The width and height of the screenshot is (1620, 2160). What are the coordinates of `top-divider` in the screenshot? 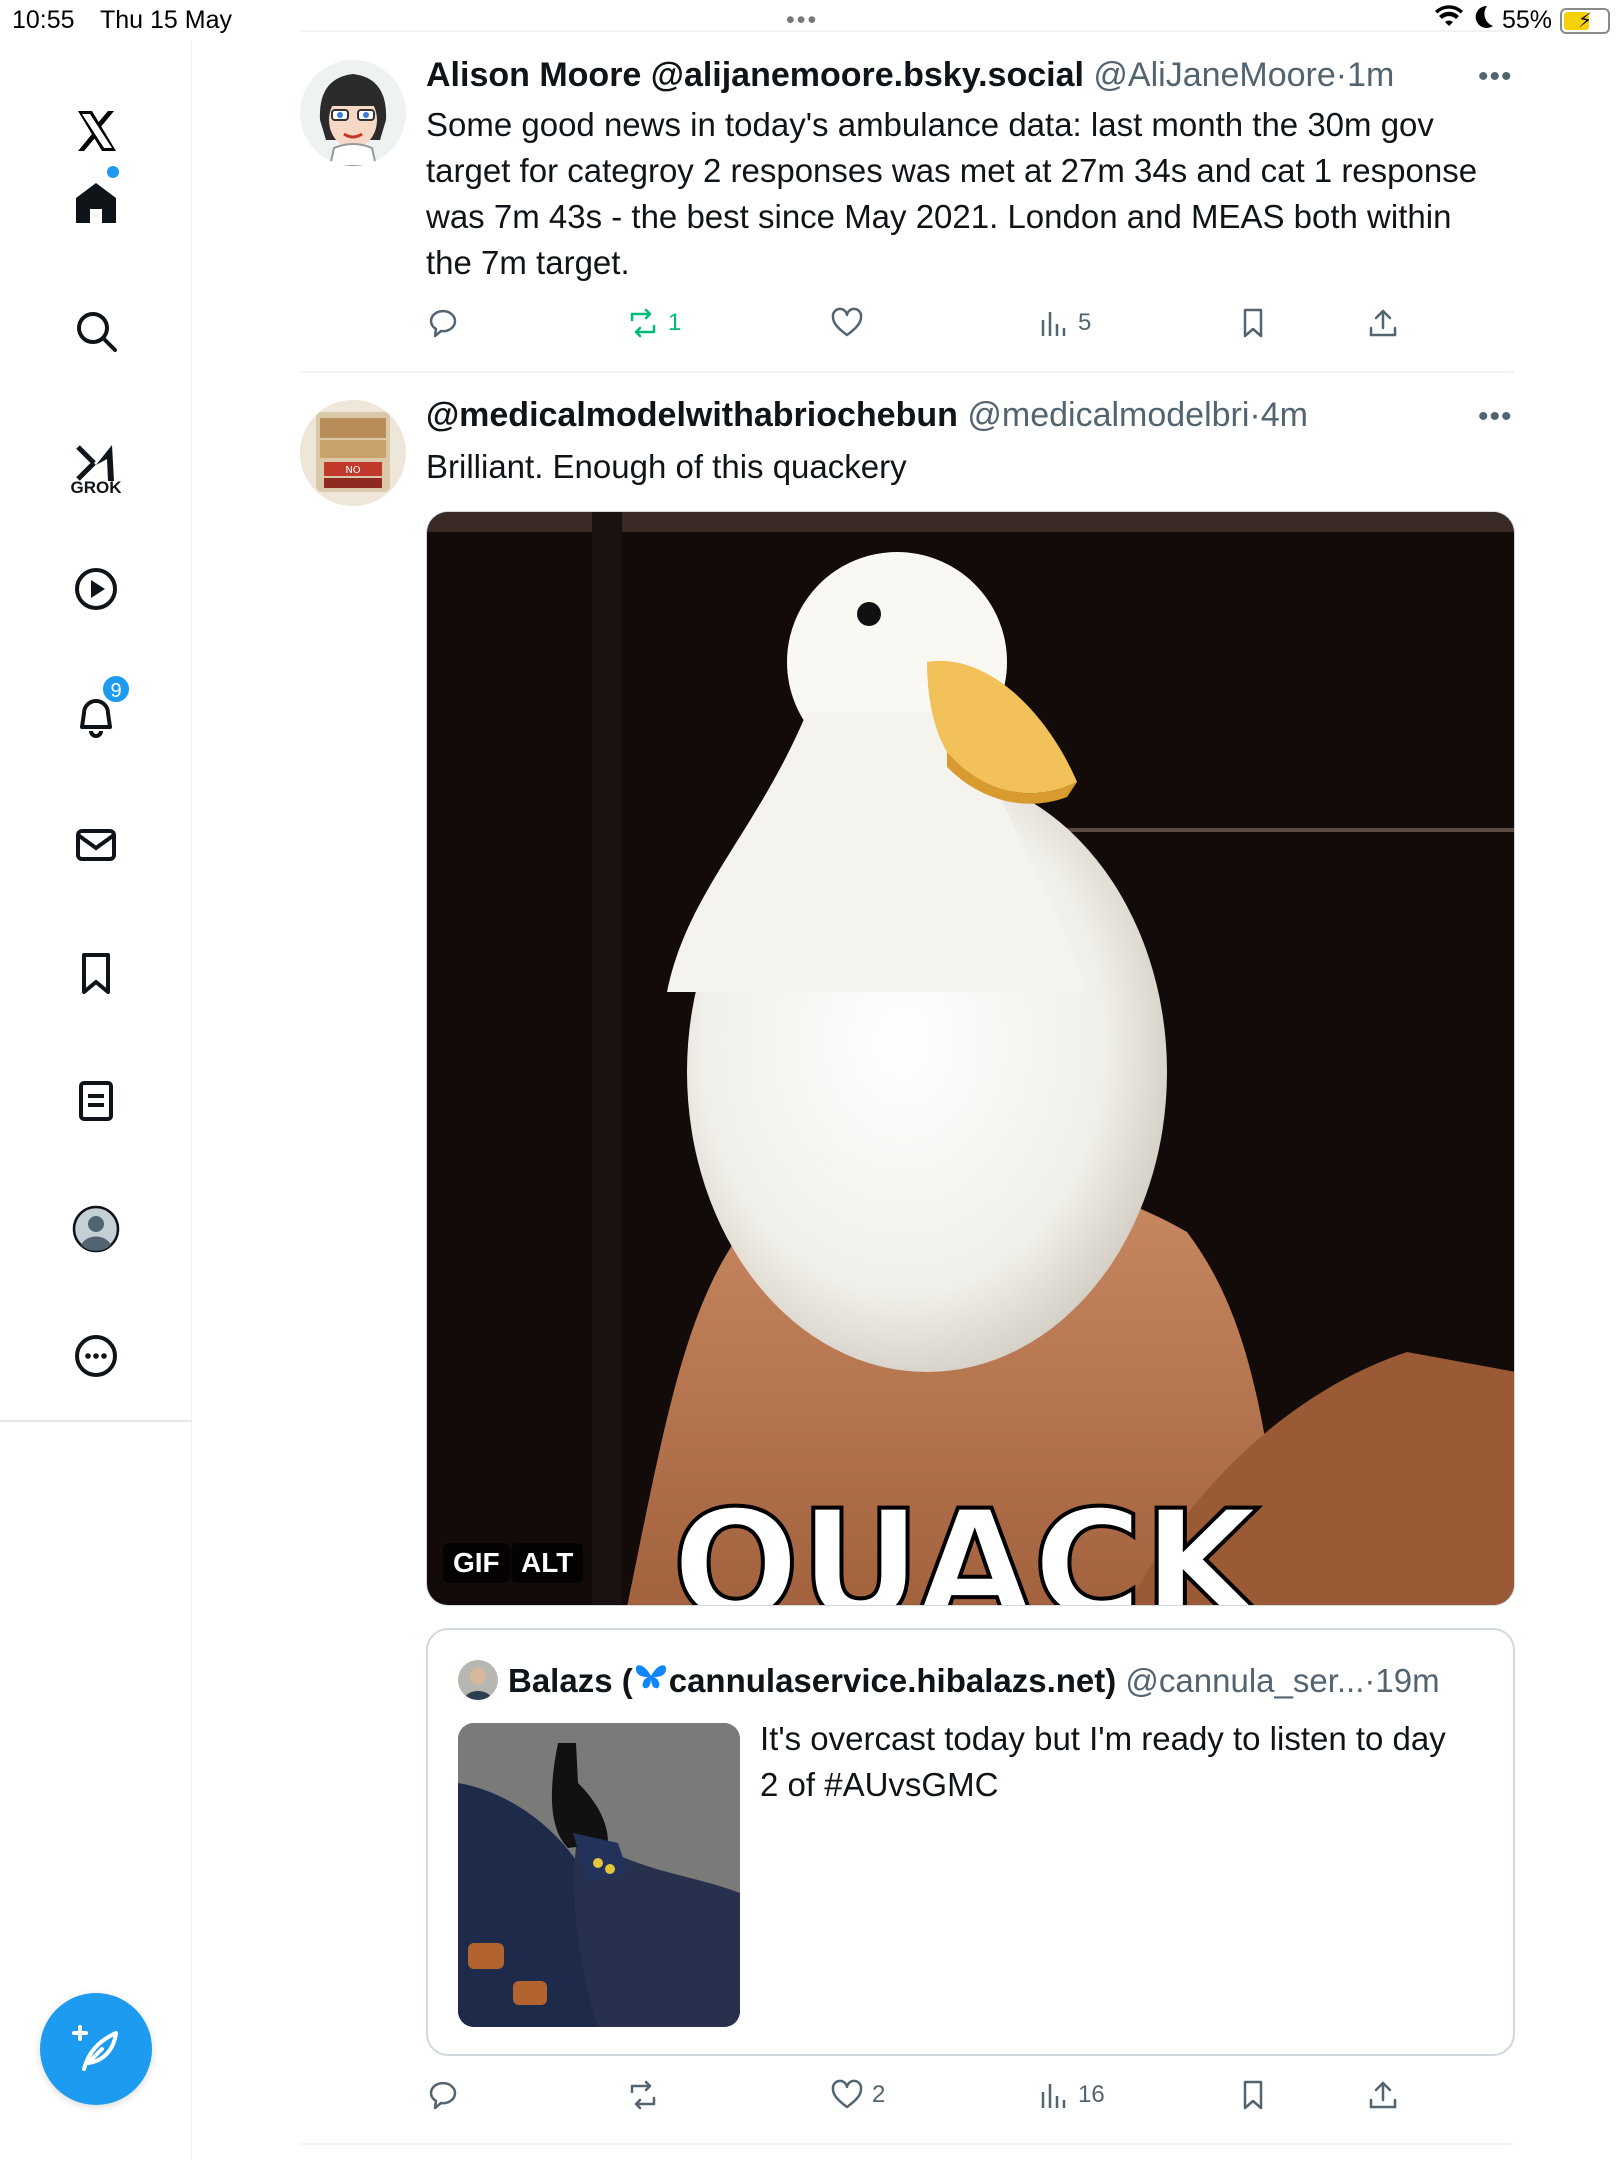 It's located at (907, 31).